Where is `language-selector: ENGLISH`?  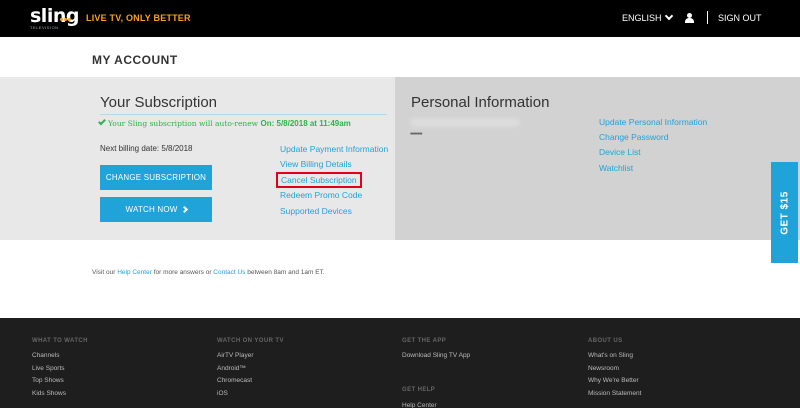
language-selector: ENGLISH is located at coordinates (647, 17).